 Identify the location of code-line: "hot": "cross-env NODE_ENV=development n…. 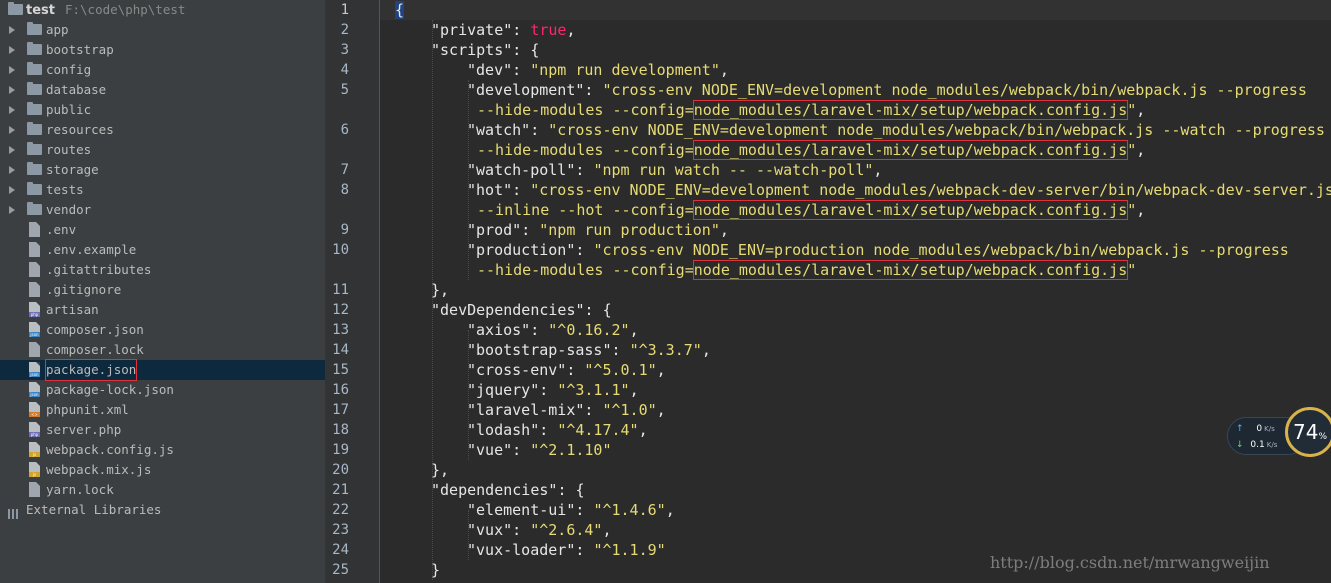
(899, 190).